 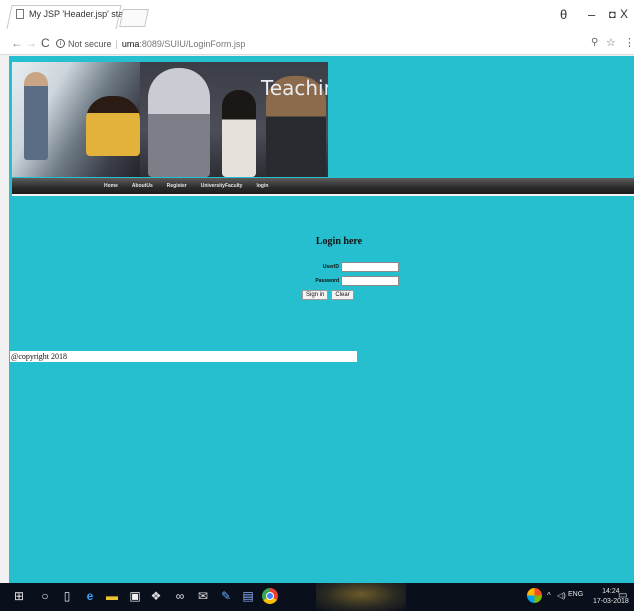 I want to click on password-row: Password, so click(x=339, y=281).